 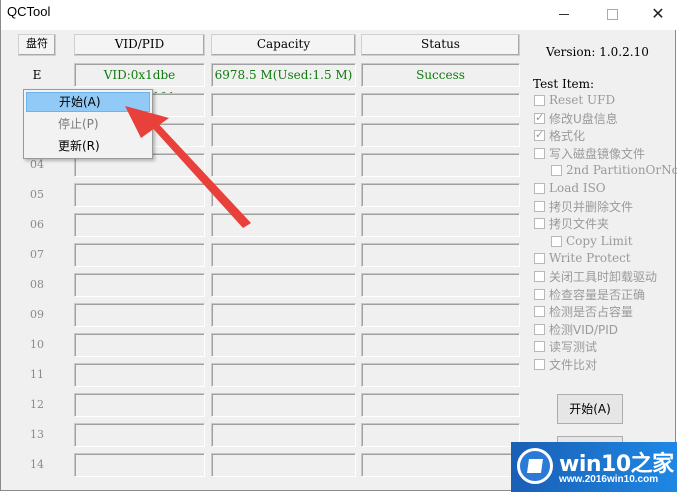 What do you see at coordinates (440, 45) in the screenshot?
I see `status-column-header: Status` at bounding box center [440, 45].